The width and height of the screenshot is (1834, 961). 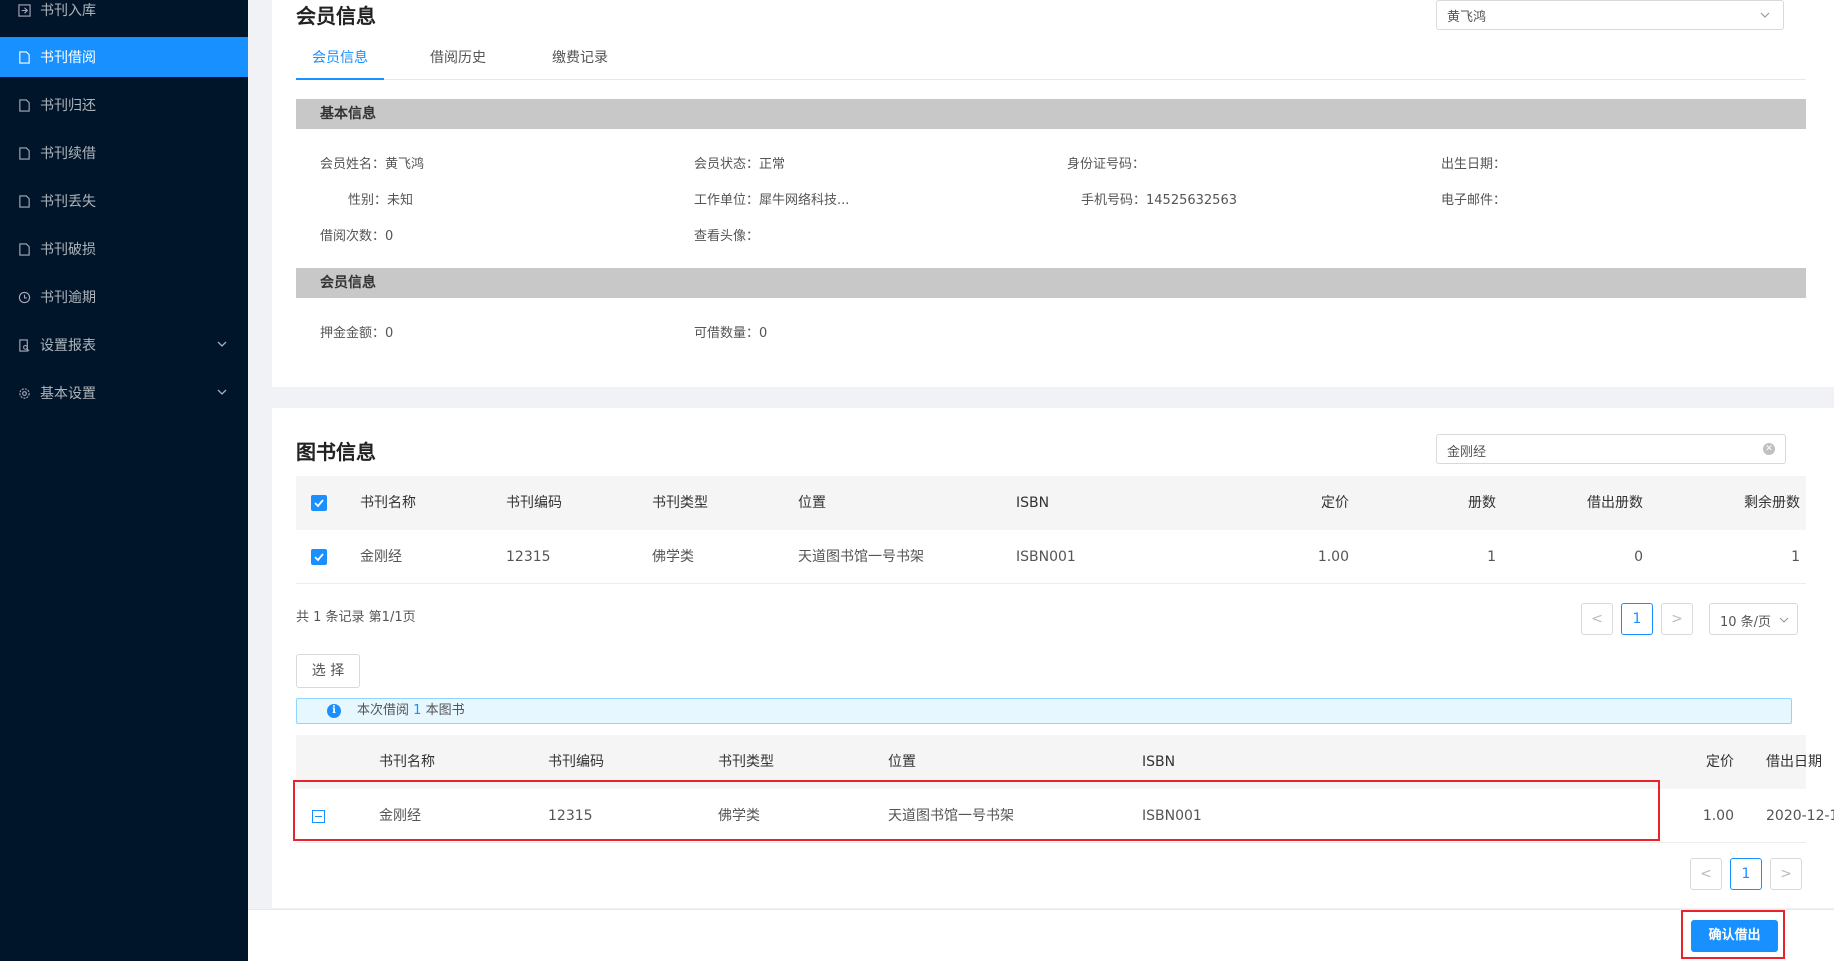 I want to click on book-isbn-cell: ISBN001, so click(x=1046, y=557).